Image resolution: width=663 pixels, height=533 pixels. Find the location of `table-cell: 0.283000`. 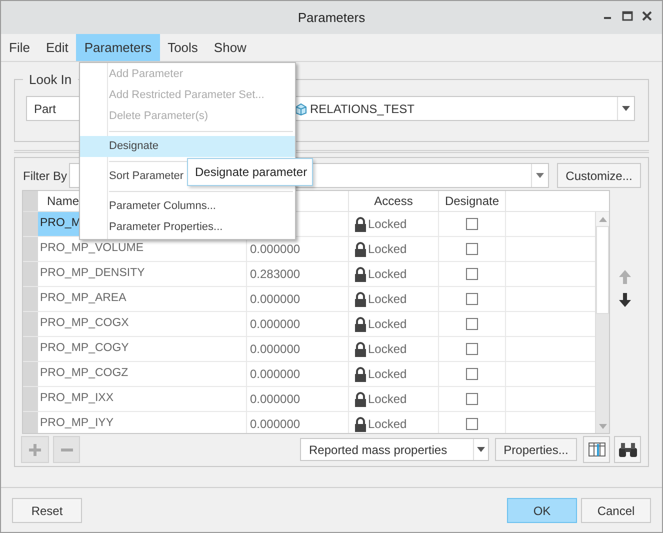

table-cell: 0.283000 is located at coordinates (298, 274).